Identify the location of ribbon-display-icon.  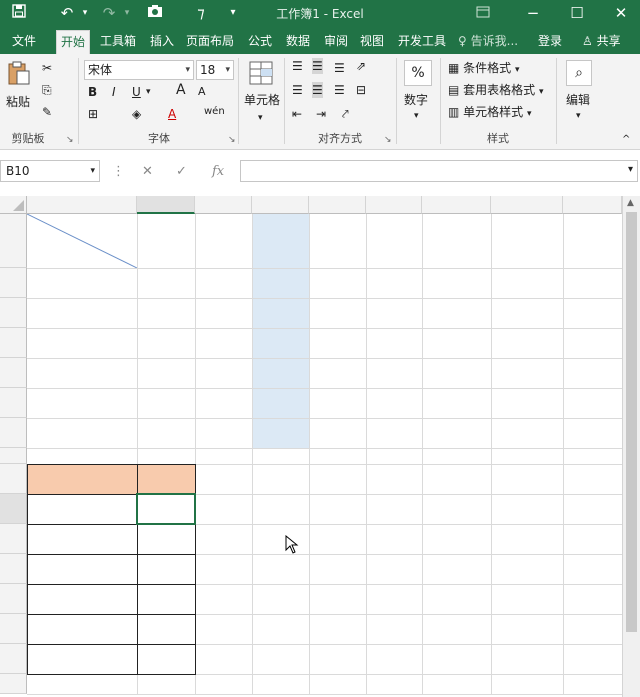
(483, 13).